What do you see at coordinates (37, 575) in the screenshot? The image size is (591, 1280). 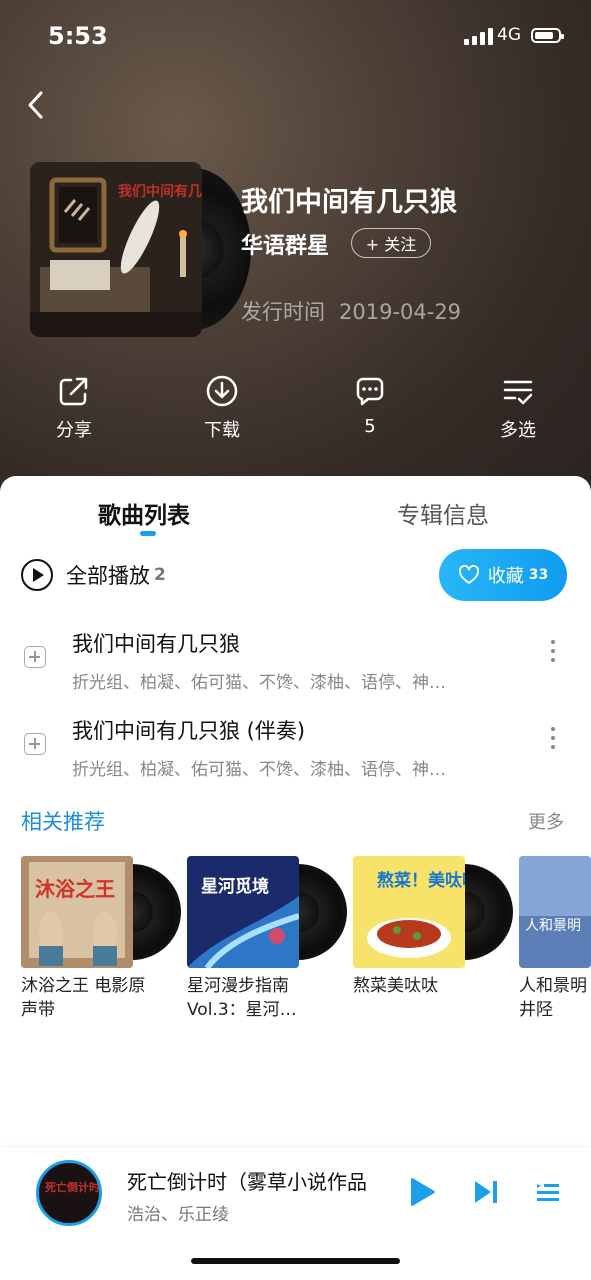 I see `play-circle-icon` at bounding box center [37, 575].